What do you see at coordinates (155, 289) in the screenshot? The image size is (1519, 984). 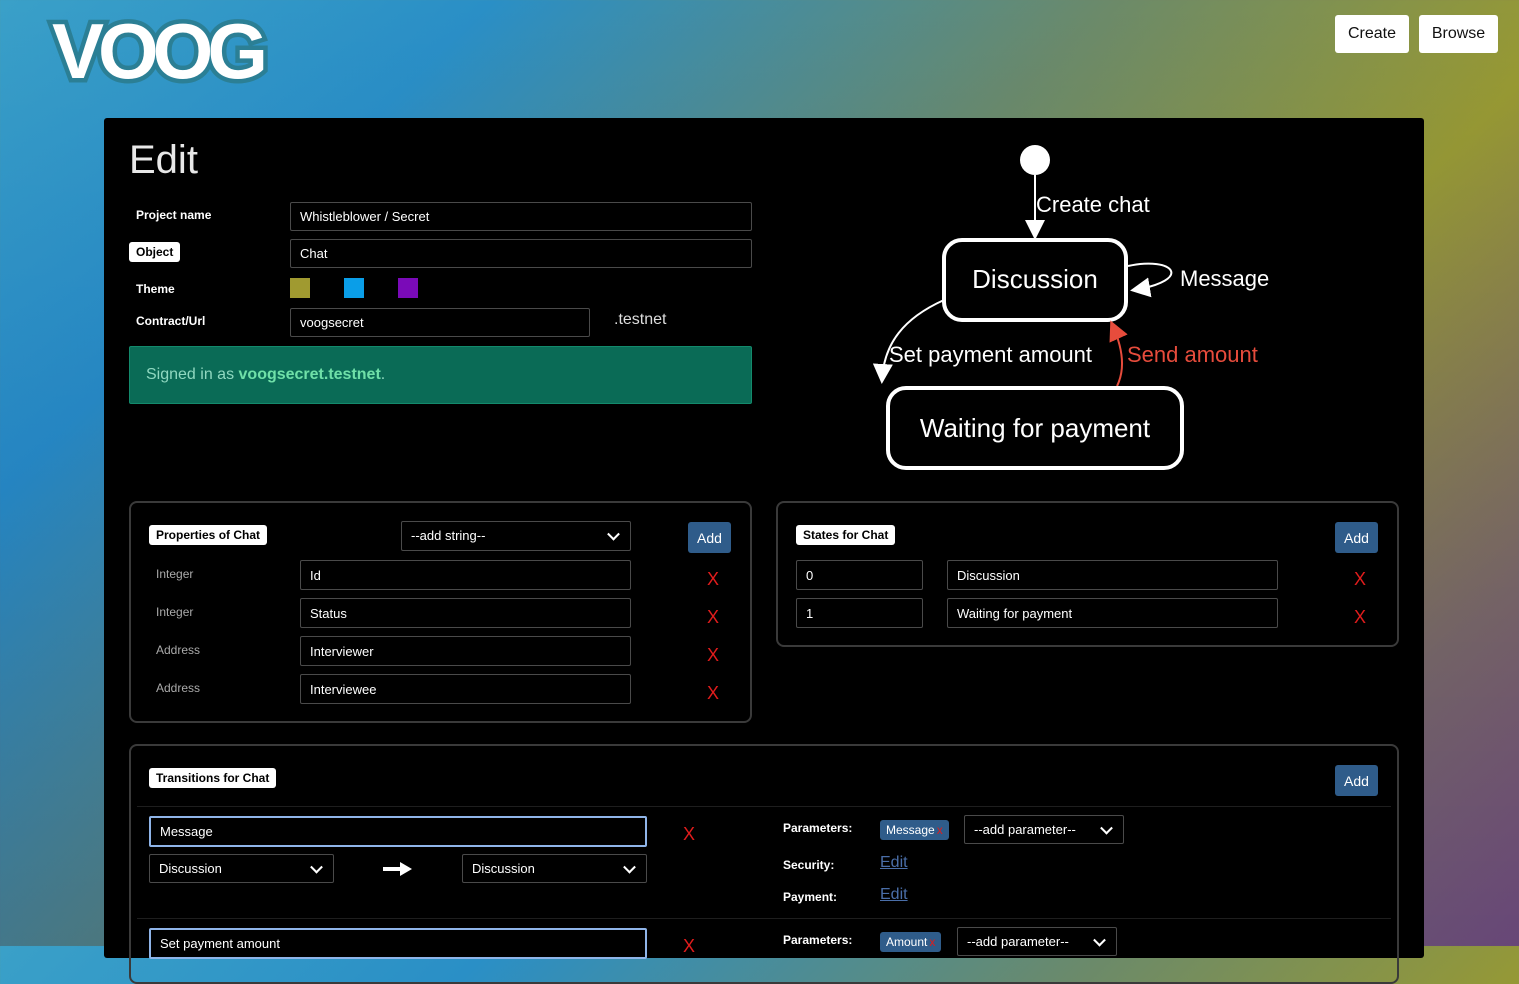 I see `theme-label: Theme` at bounding box center [155, 289].